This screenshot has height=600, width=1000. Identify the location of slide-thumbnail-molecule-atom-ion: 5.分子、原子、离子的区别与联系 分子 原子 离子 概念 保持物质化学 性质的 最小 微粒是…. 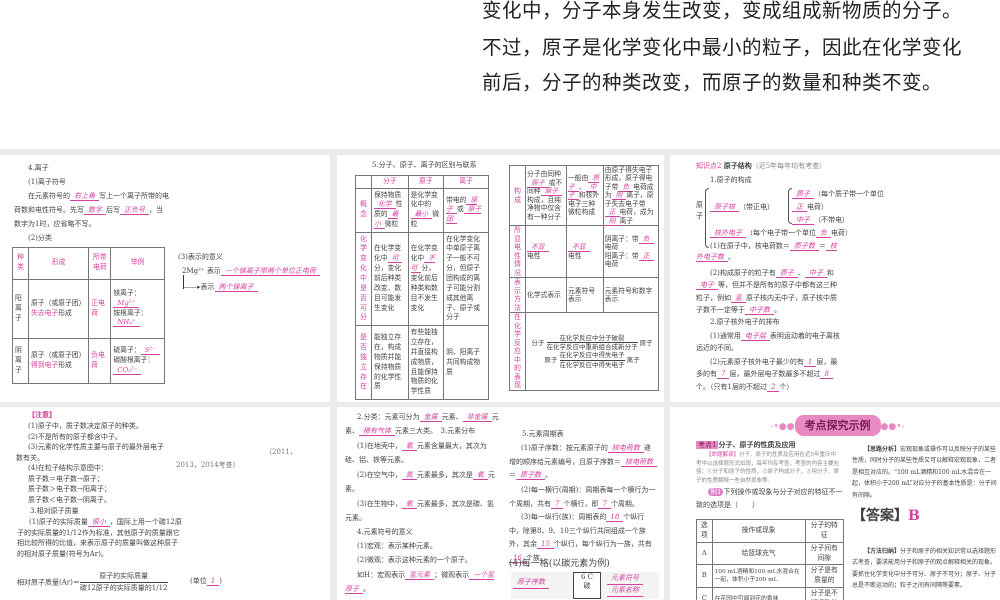
(500, 278).